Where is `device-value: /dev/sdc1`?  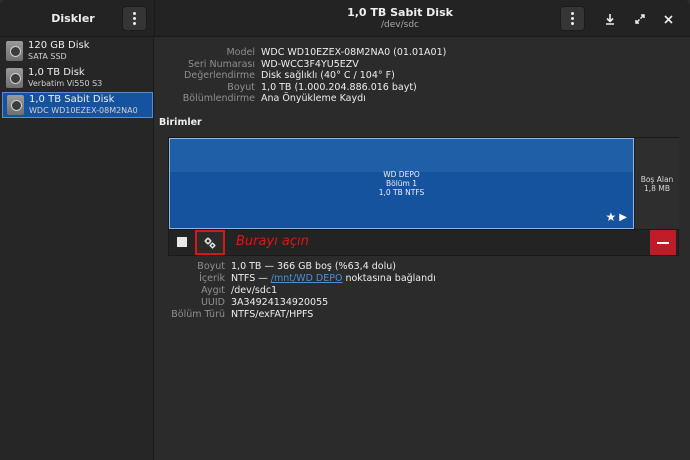
device-value: /dev/sdc1 is located at coordinates (254, 290).